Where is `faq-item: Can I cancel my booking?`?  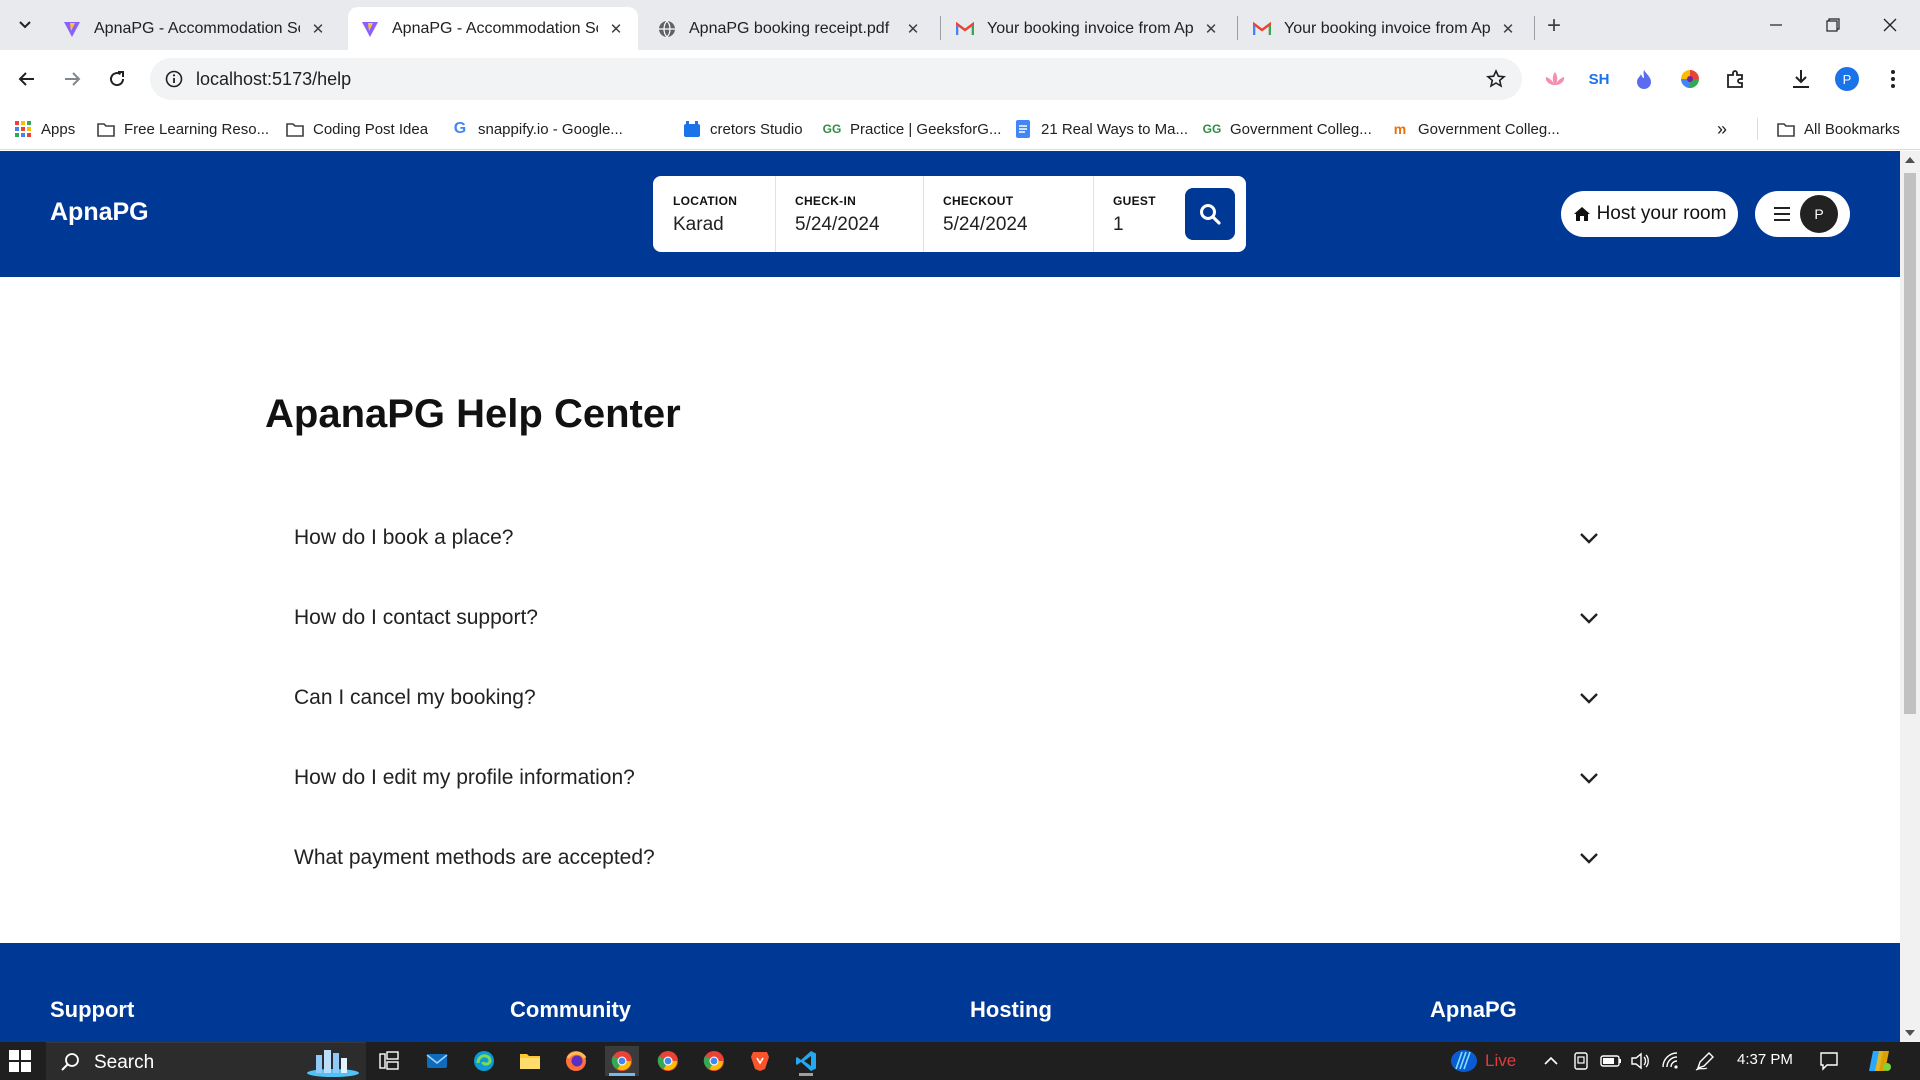 faq-item: Can I cancel my booking? is located at coordinates (944, 698).